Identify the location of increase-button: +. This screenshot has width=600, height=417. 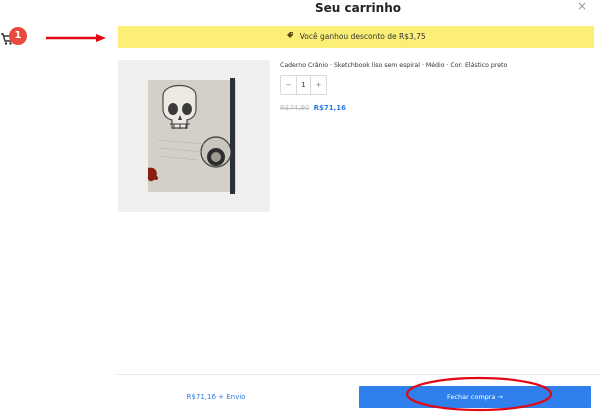
(318, 85).